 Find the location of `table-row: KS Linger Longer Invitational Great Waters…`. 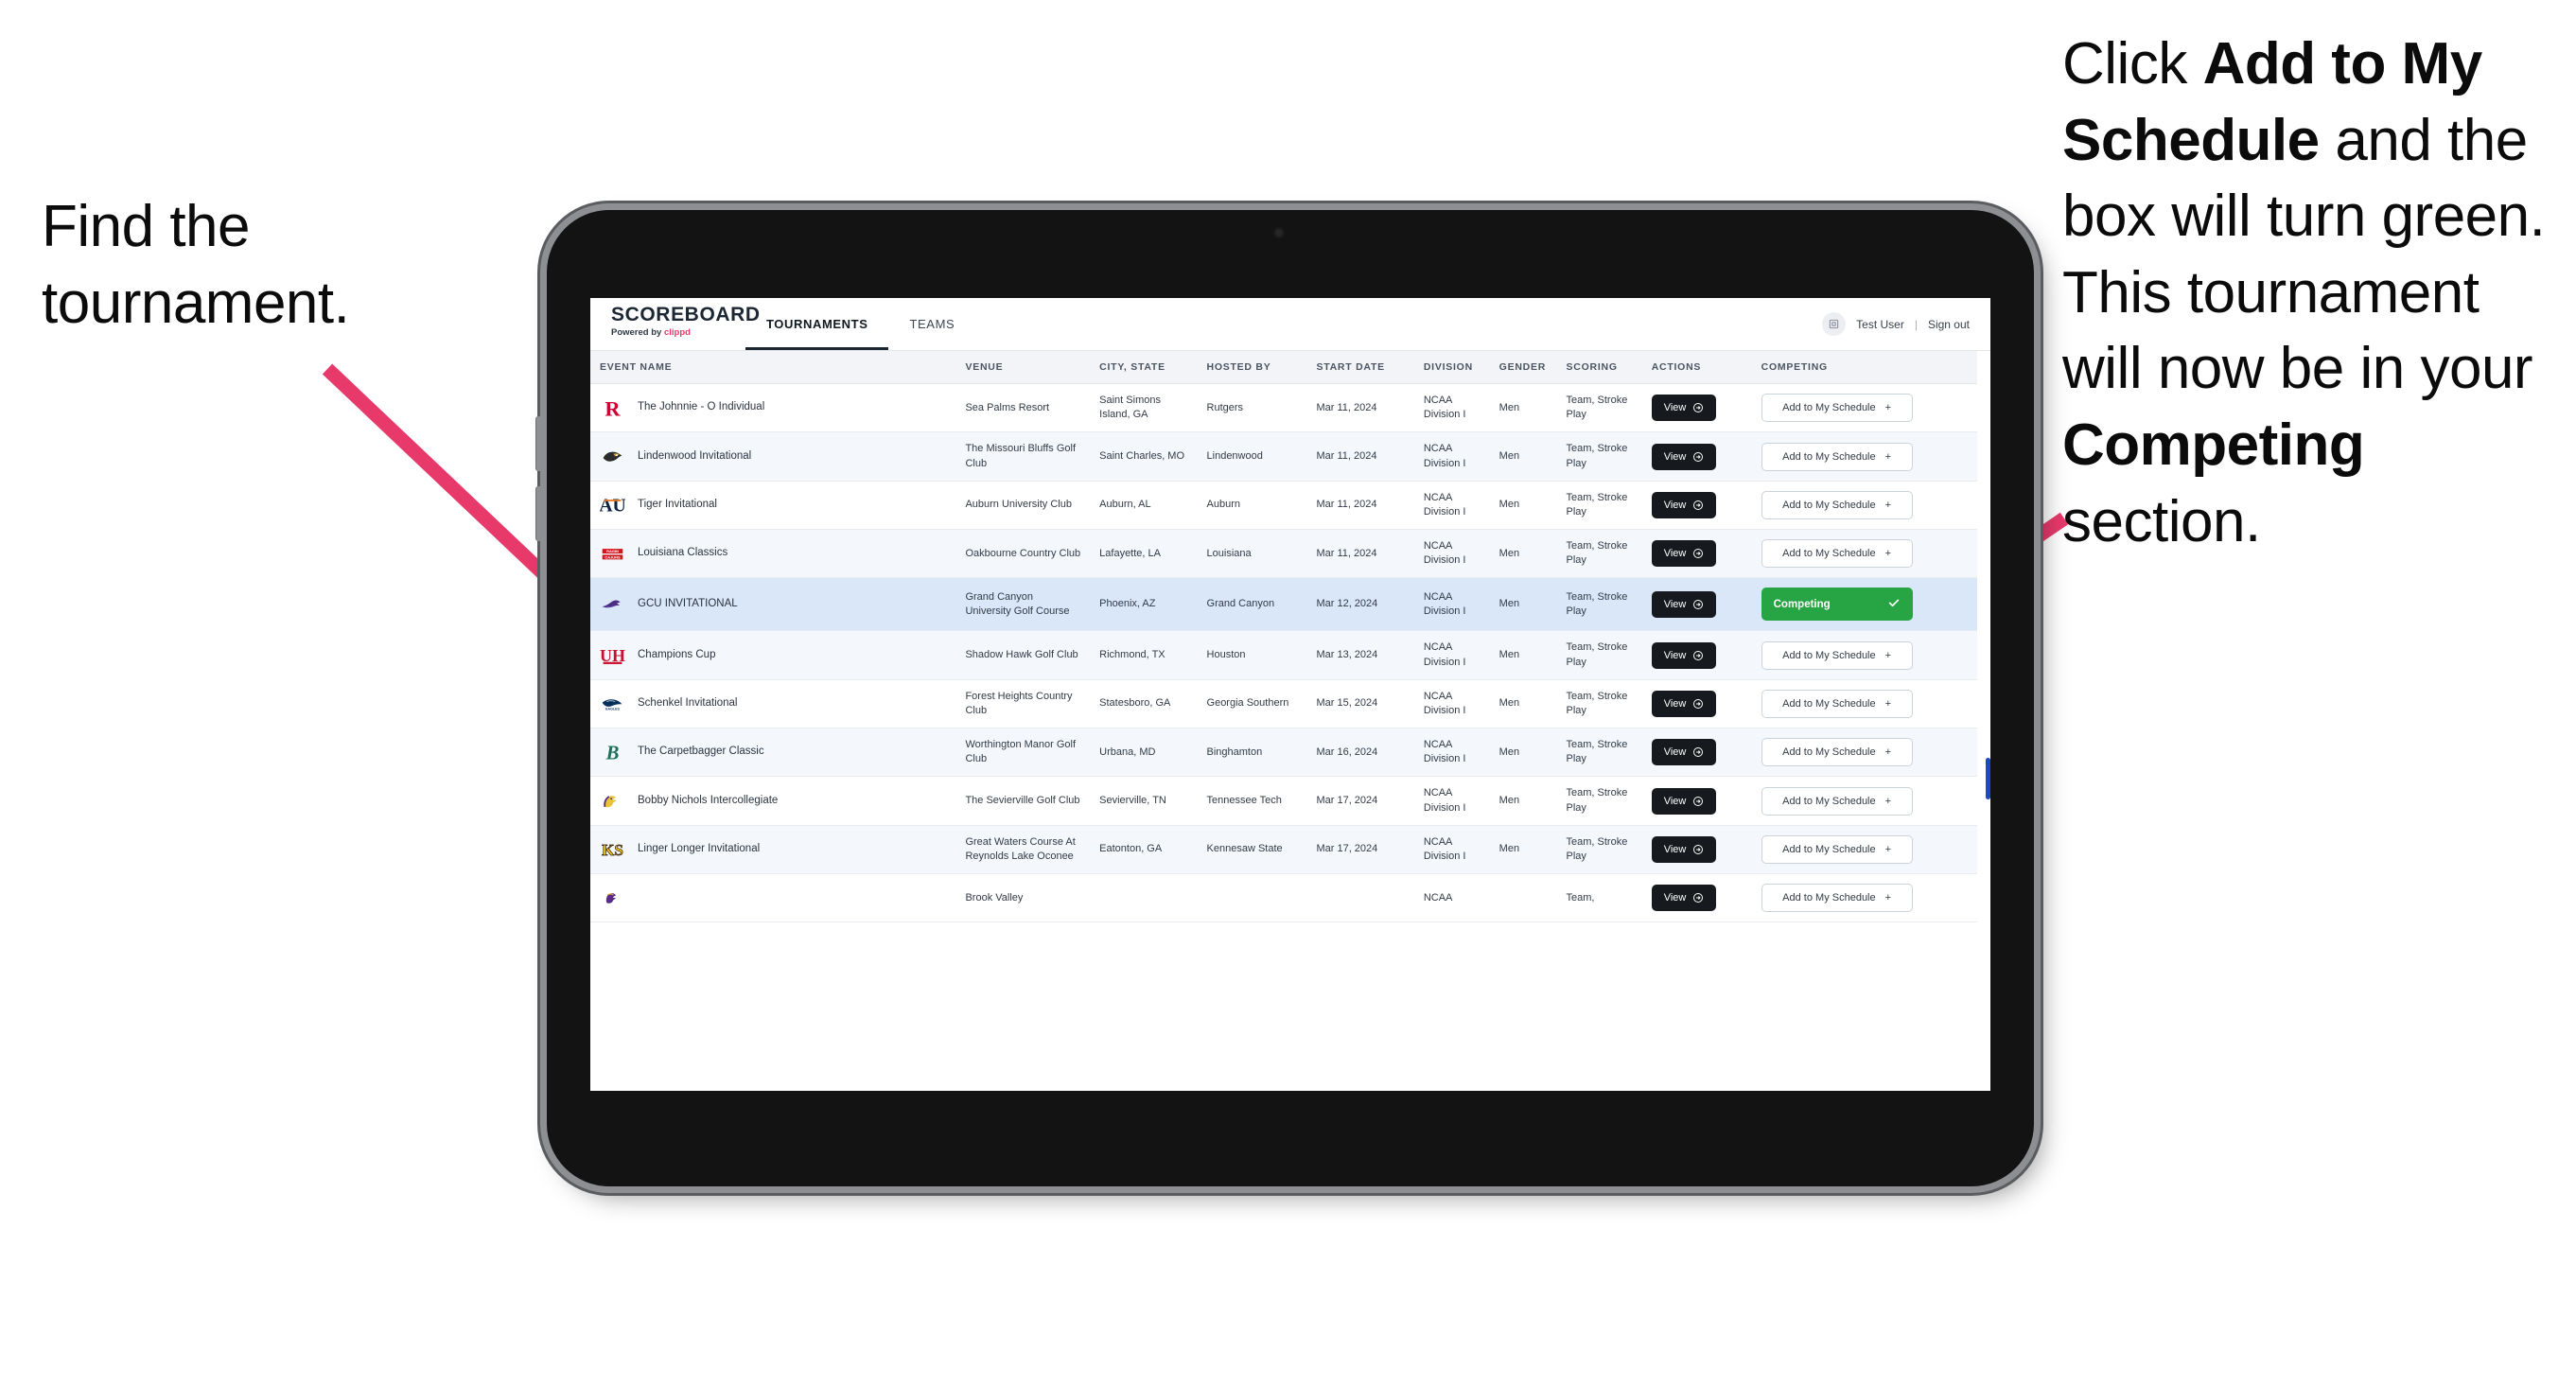

table-row: KS Linger Longer Invitational Great Waters… is located at coordinates (1284, 850).